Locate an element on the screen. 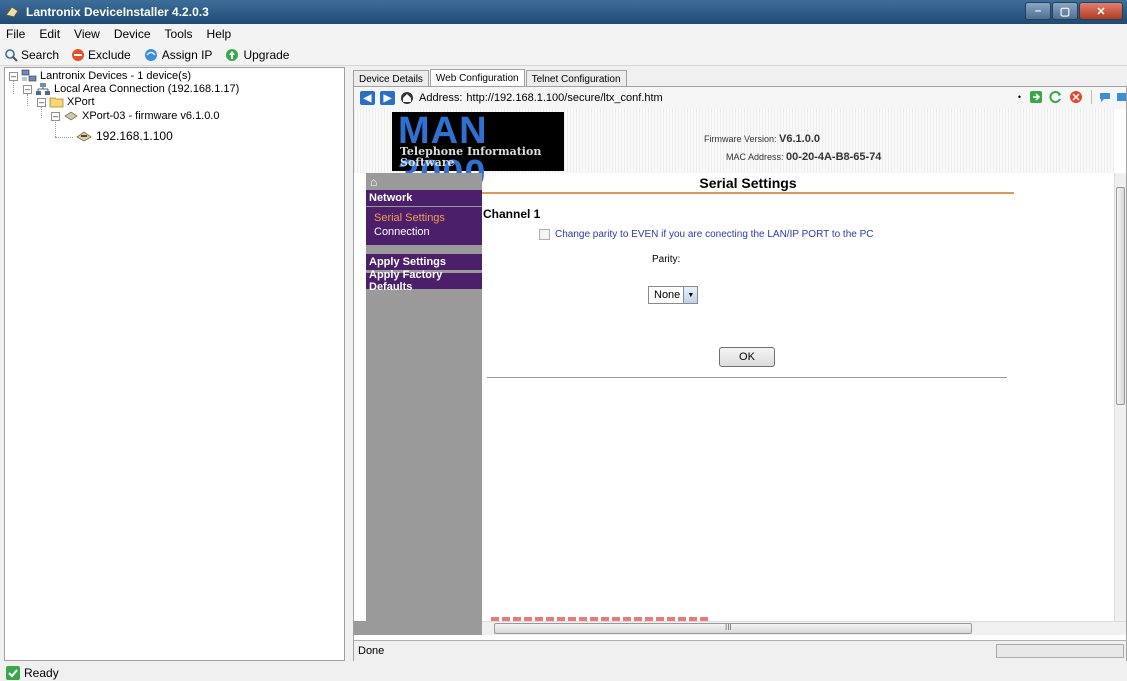 The width and height of the screenshot is (1127, 681). app-status-bar: Ready is located at coordinates (563, 672).